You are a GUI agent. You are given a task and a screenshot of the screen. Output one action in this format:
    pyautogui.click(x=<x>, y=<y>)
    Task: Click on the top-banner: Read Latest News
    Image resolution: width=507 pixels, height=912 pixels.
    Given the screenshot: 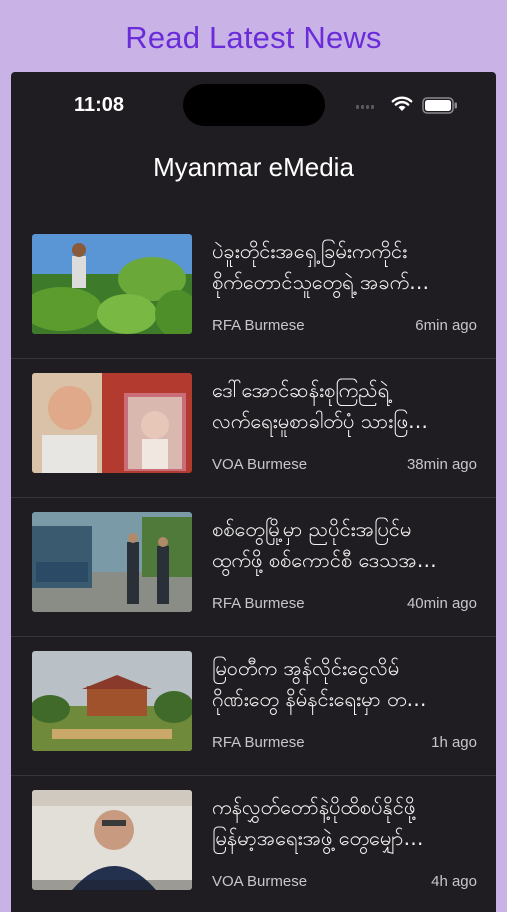 What is the action you would take?
    pyautogui.click(x=253, y=36)
    